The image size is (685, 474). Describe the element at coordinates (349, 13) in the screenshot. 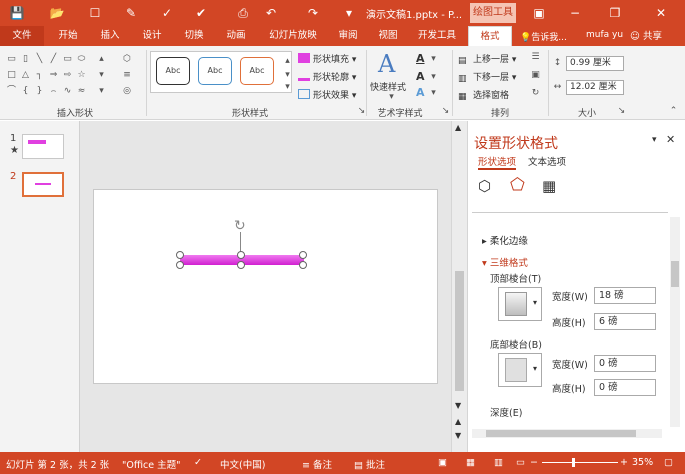

I see `customize-qa-icon: ▾` at that location.